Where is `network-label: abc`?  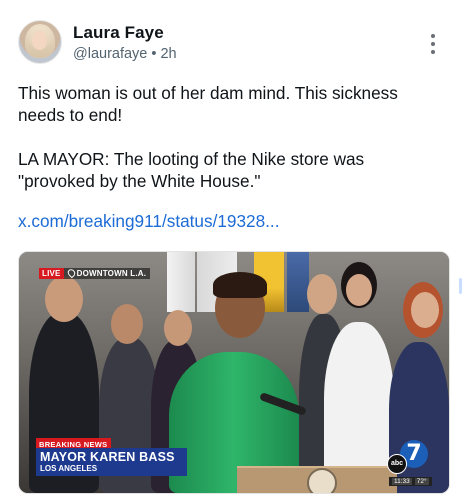
network-label: abc is located at coordinates (397, 464).